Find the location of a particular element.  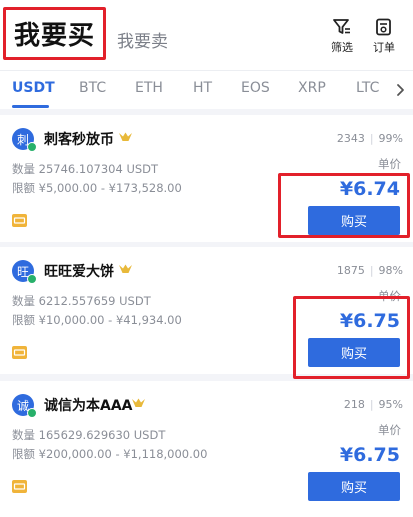

filter-label: 筛选 is located at coordinates (342, 47).